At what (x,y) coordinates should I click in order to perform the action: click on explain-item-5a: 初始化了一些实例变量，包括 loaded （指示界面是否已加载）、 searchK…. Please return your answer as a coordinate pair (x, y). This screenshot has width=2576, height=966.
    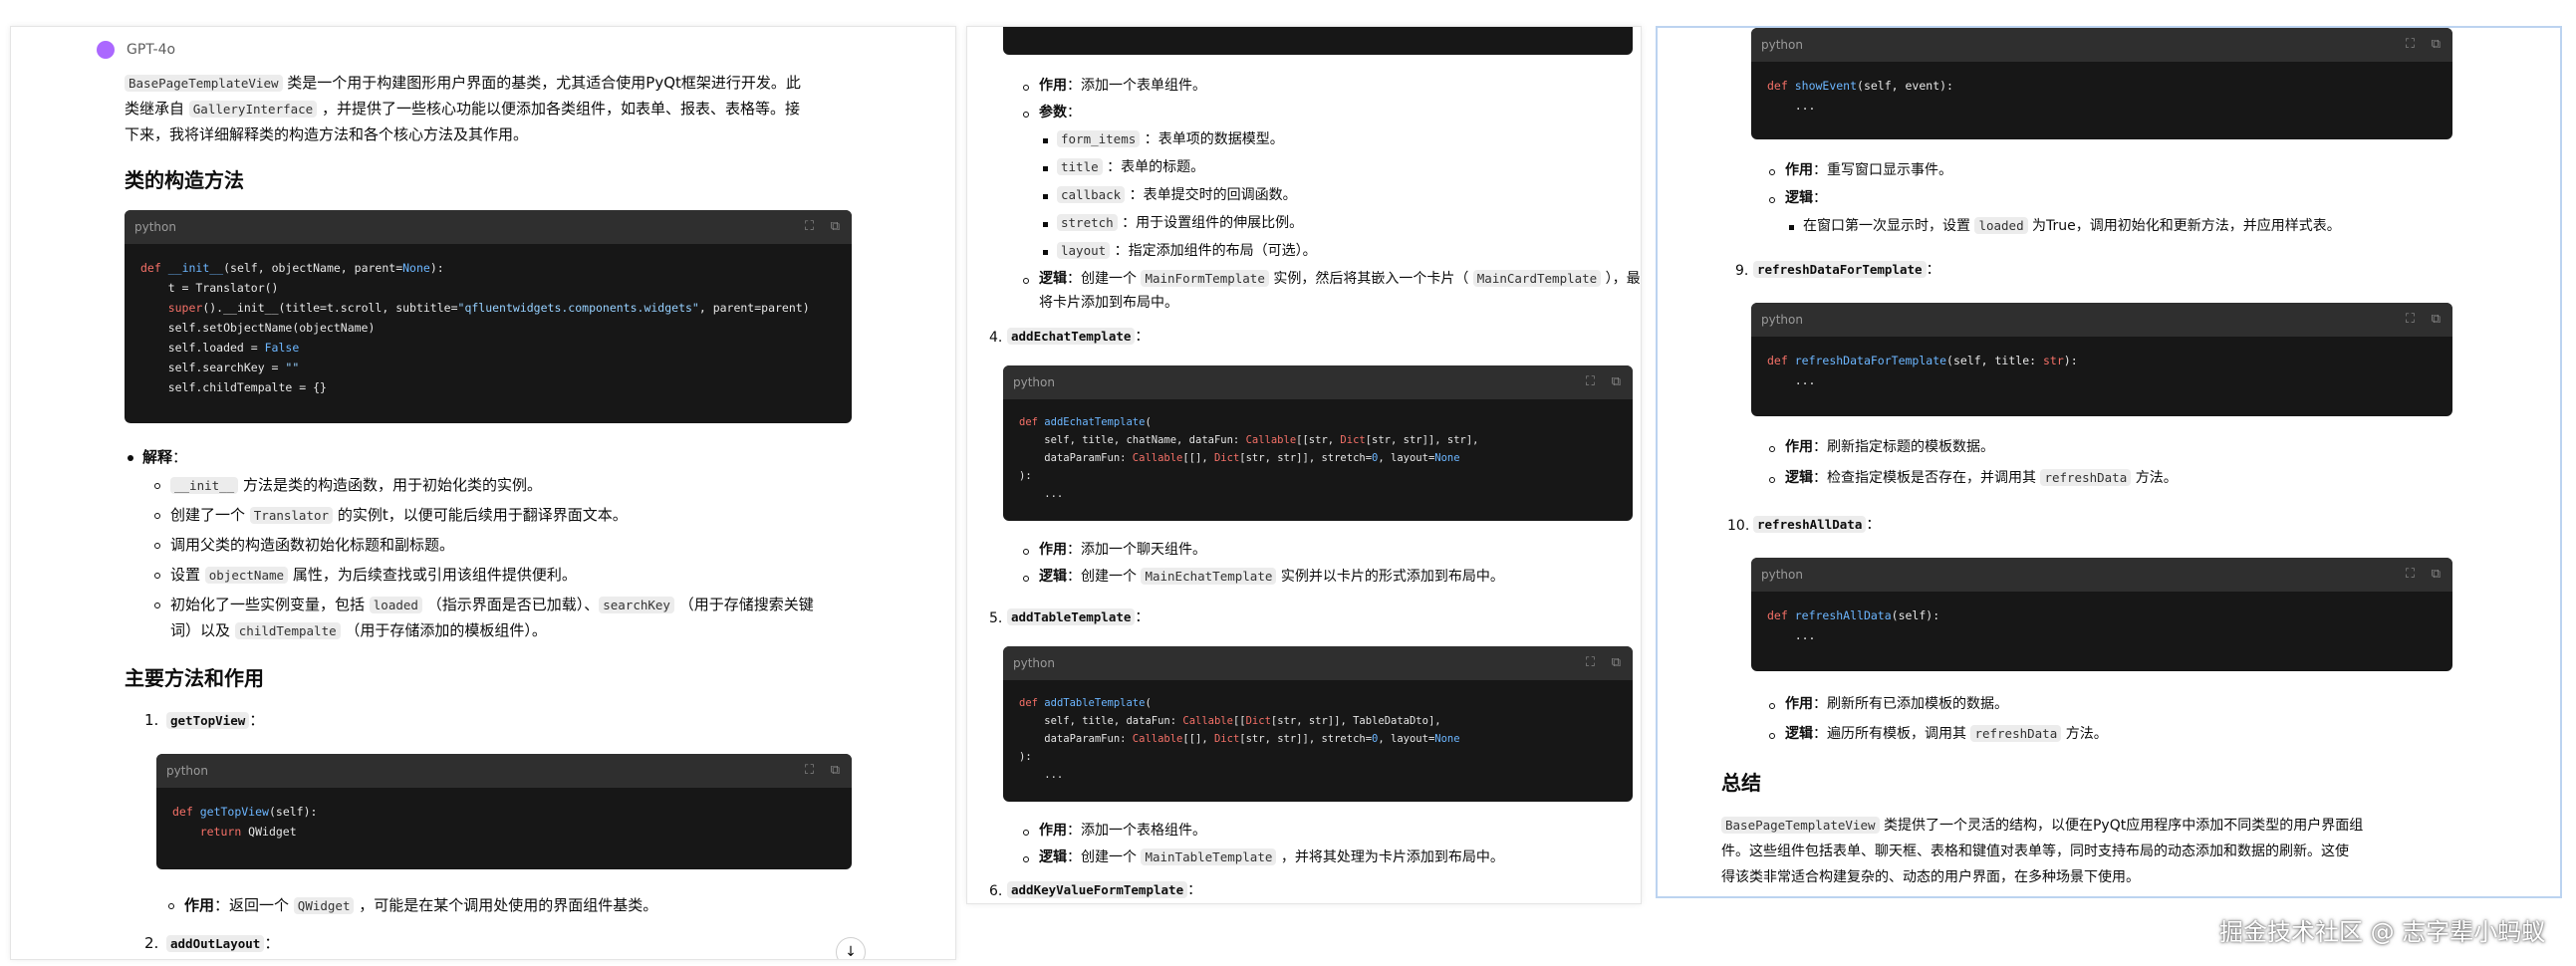
    Looking at the image, I should click on (492, 605).